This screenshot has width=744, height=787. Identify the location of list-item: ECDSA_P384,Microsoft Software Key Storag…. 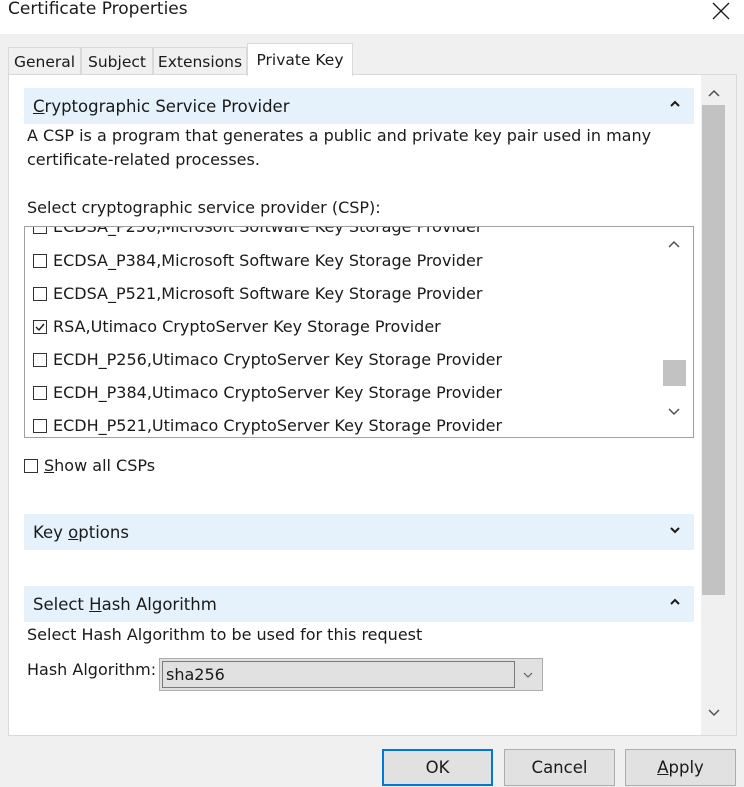
(257, 260).